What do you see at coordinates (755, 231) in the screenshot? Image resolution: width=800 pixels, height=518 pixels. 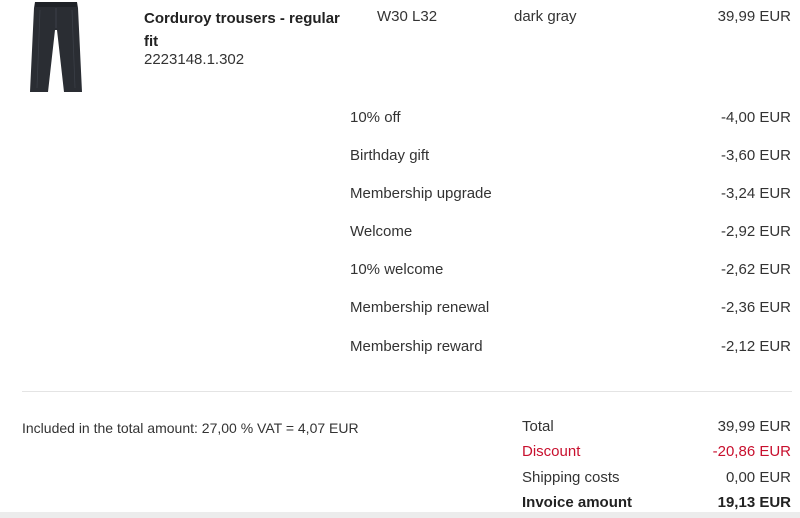 I see `discount-amount: -2,92 EUR` at bounding box center [755, 231].